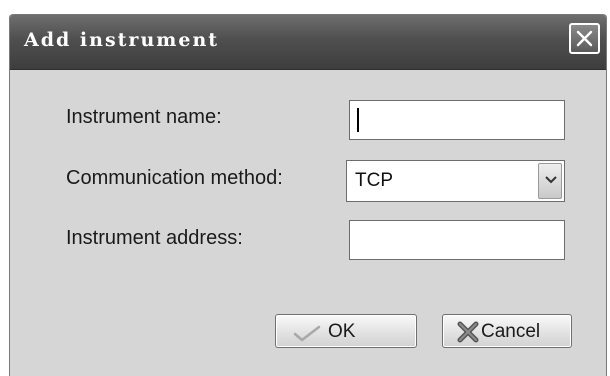  Describe the element at coordinates (457, 240) in the screenshot. I see `instrument-address-input` at that location.